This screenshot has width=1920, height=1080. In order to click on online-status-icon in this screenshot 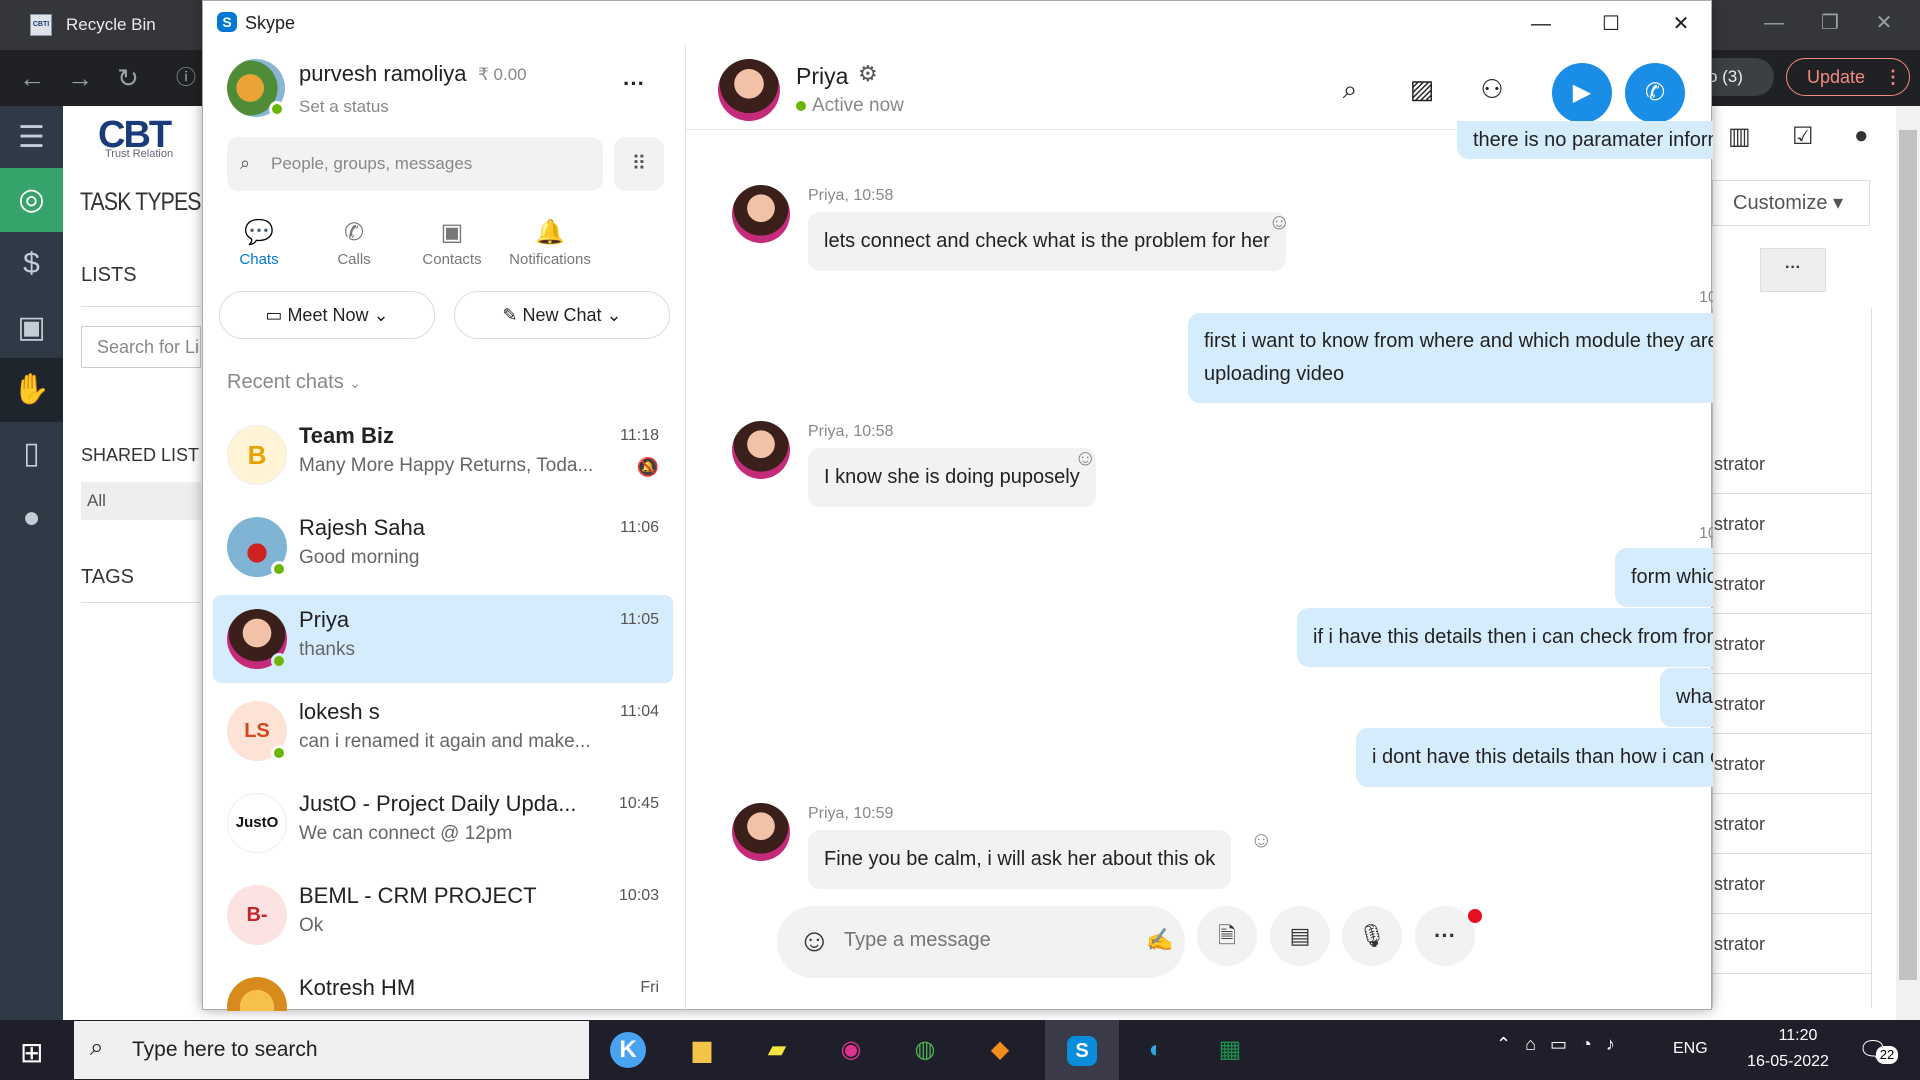, I will do `click(277, 109)`.